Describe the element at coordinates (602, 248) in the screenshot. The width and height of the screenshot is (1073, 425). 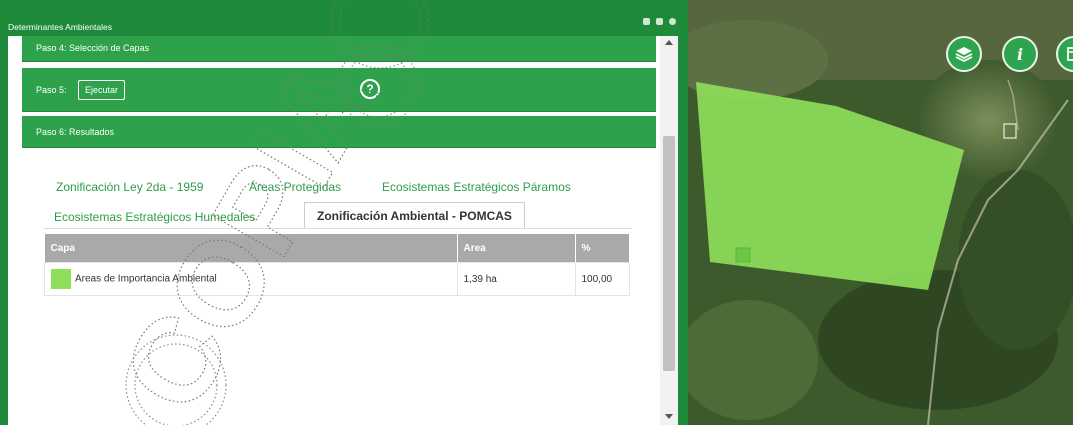
I see `column-header-percent: %` at that location.